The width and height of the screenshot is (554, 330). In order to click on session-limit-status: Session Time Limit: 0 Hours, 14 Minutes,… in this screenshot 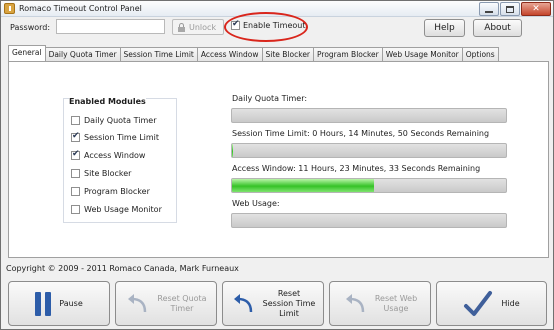, I will do `click(361, 133)`.